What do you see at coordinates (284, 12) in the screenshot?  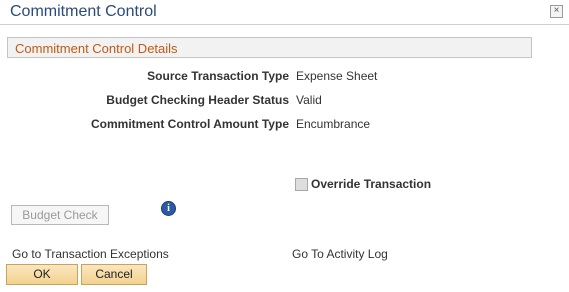 I see `title-bar: Commitment Control ×` at bounding box center [284, 12].